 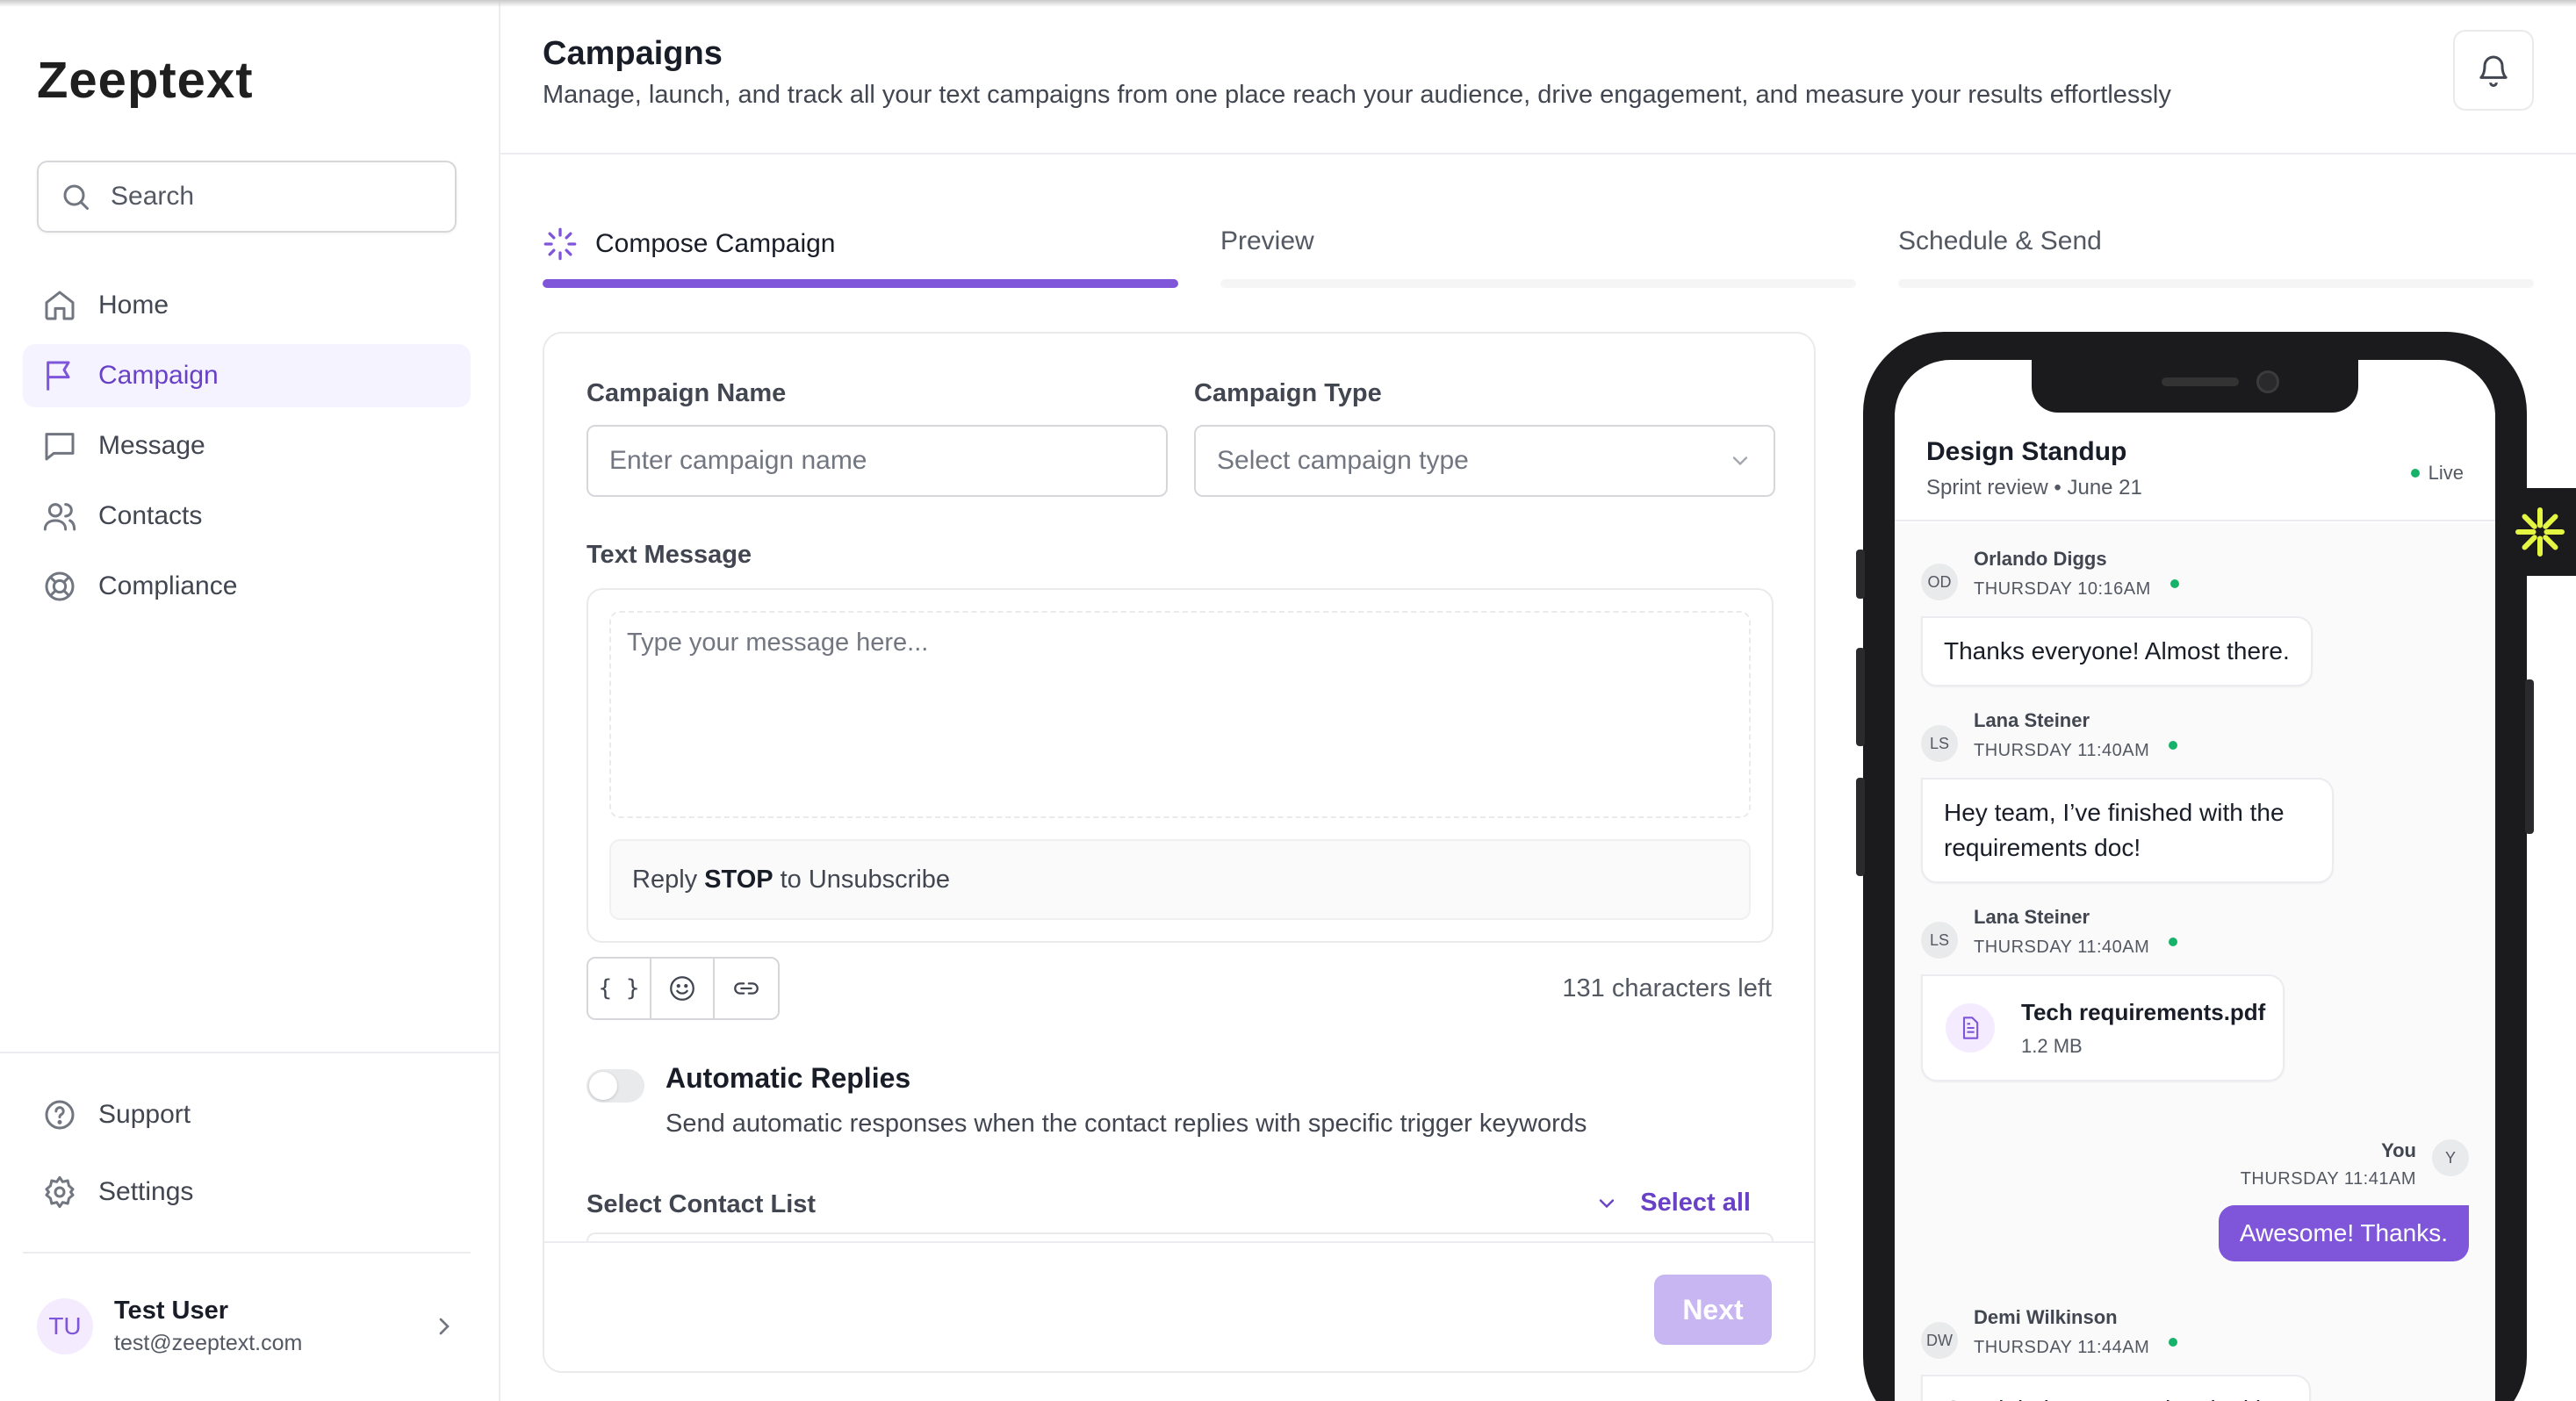 I want to click on insert-link-button, so click(x=746, y=989).